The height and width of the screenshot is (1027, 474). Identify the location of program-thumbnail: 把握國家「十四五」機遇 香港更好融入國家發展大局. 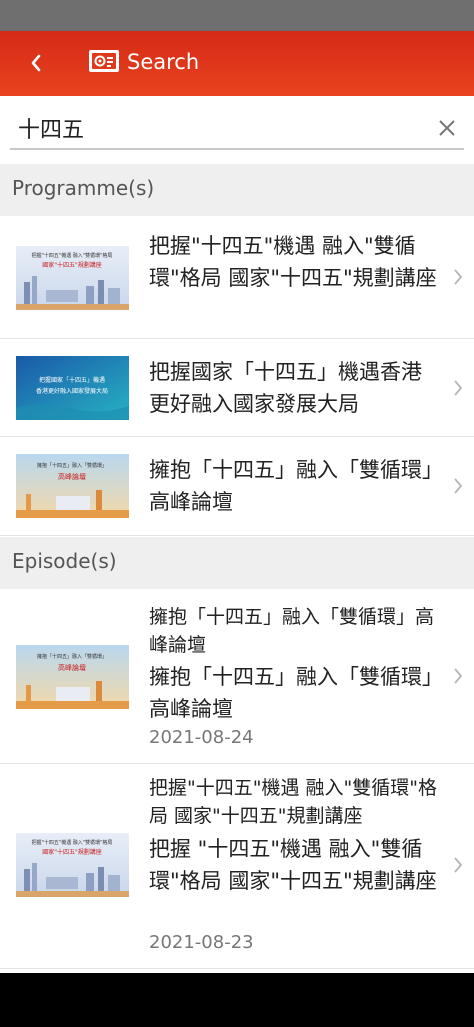
(72, 388).